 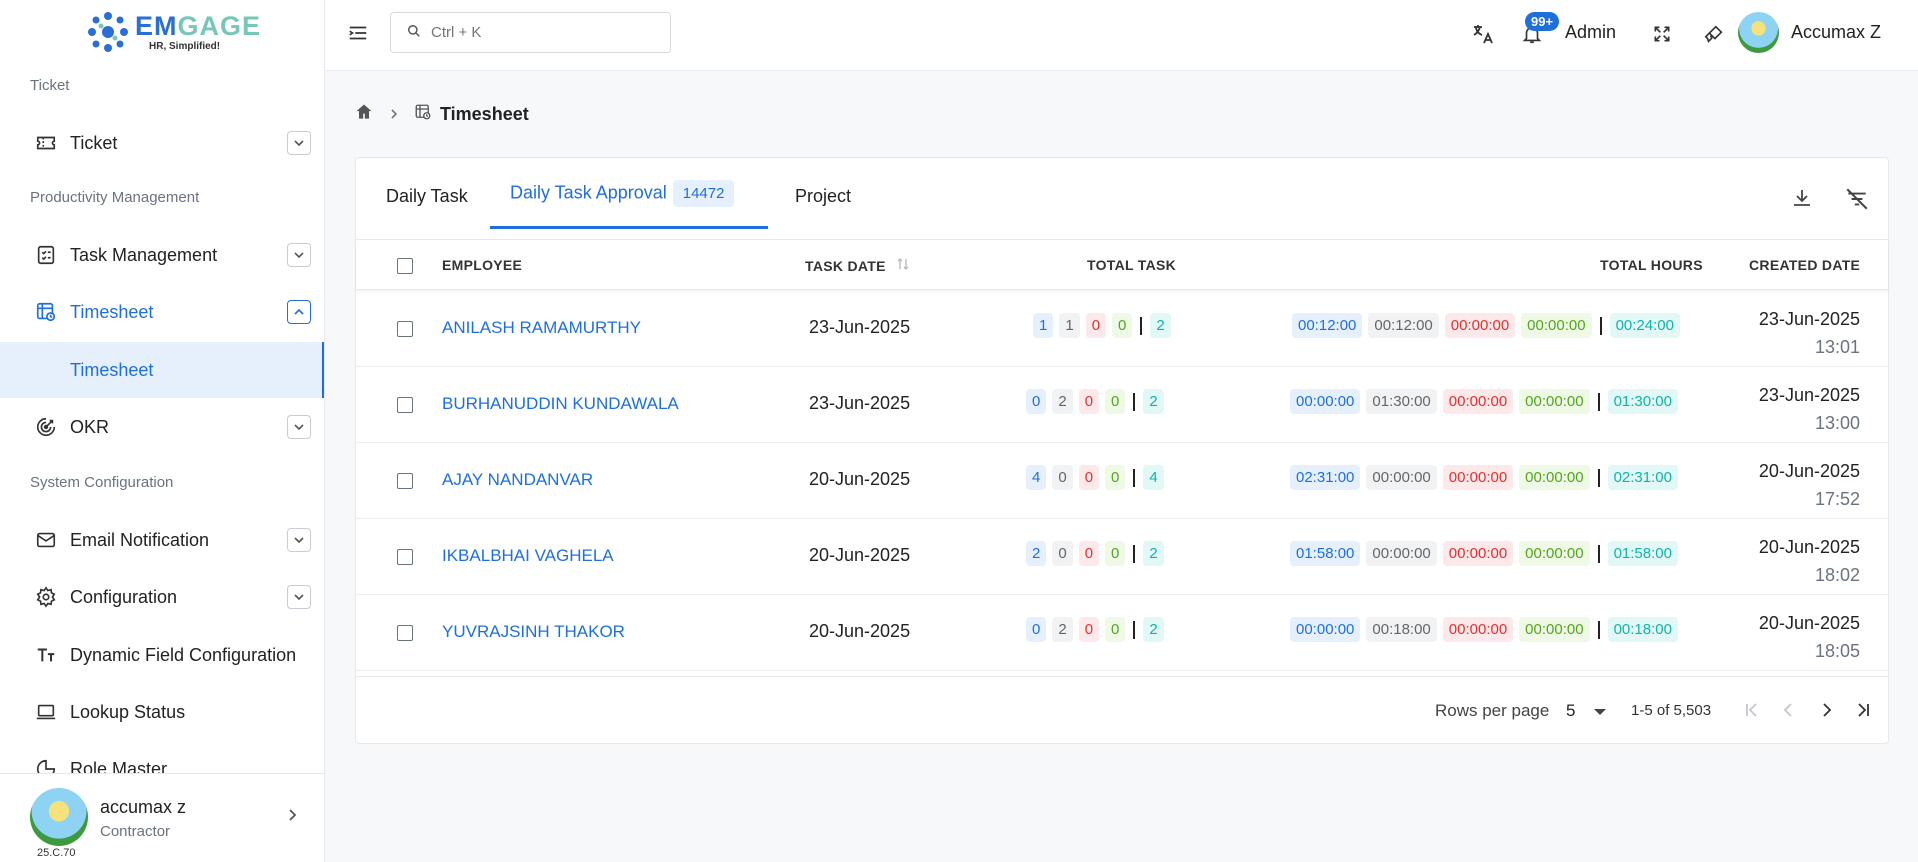 I want to click on previous-page-icon, so click(x=1789, y=710).